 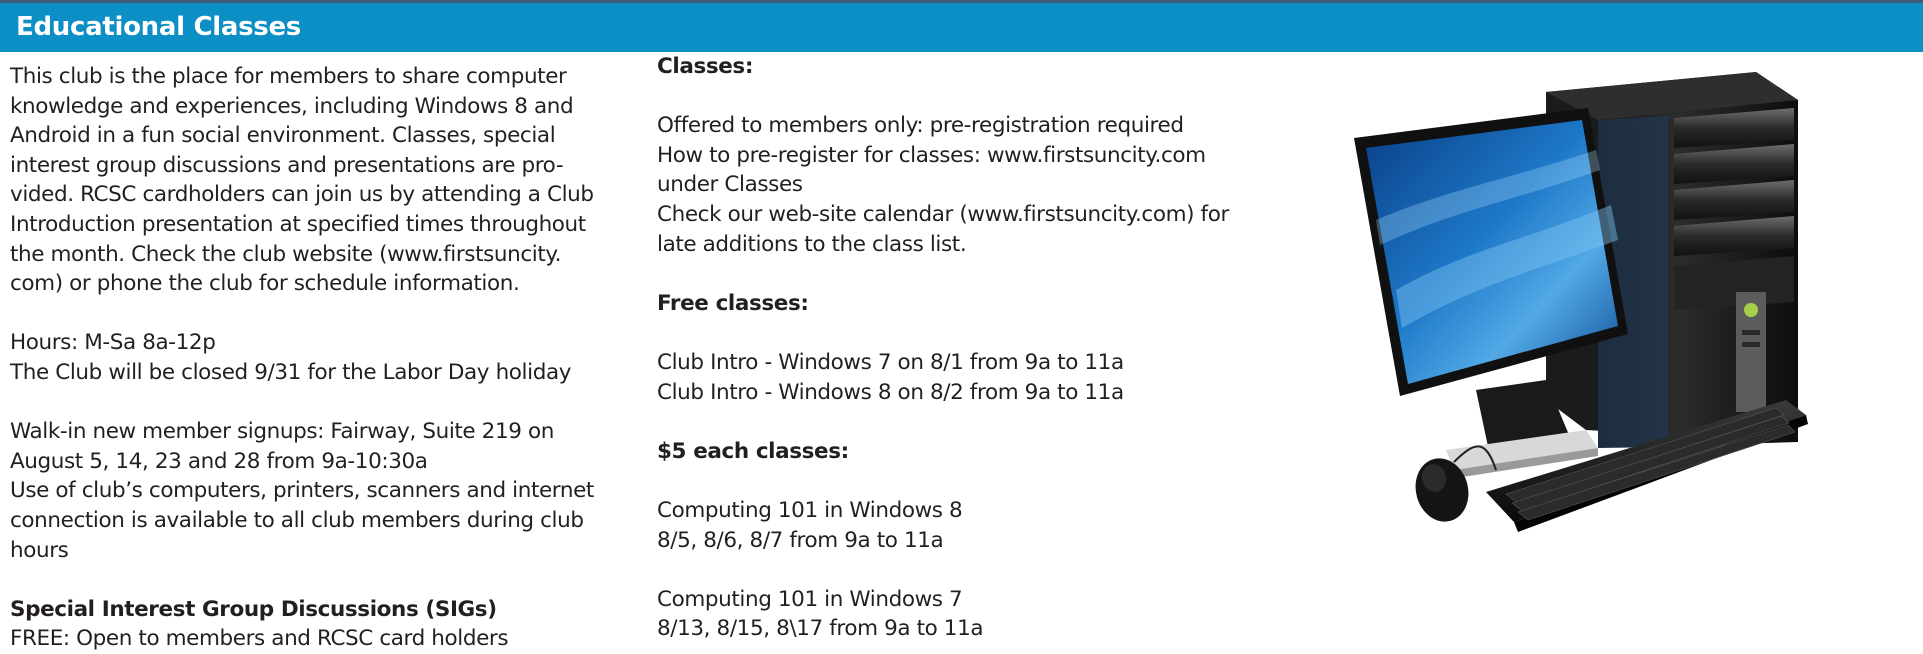 What do you see at coordinates (800, 540) in the screenshot?
I see `course-dates: 8/5, 8/6, 8/7 from 9a to 11a` at bounding box center [800, 540].